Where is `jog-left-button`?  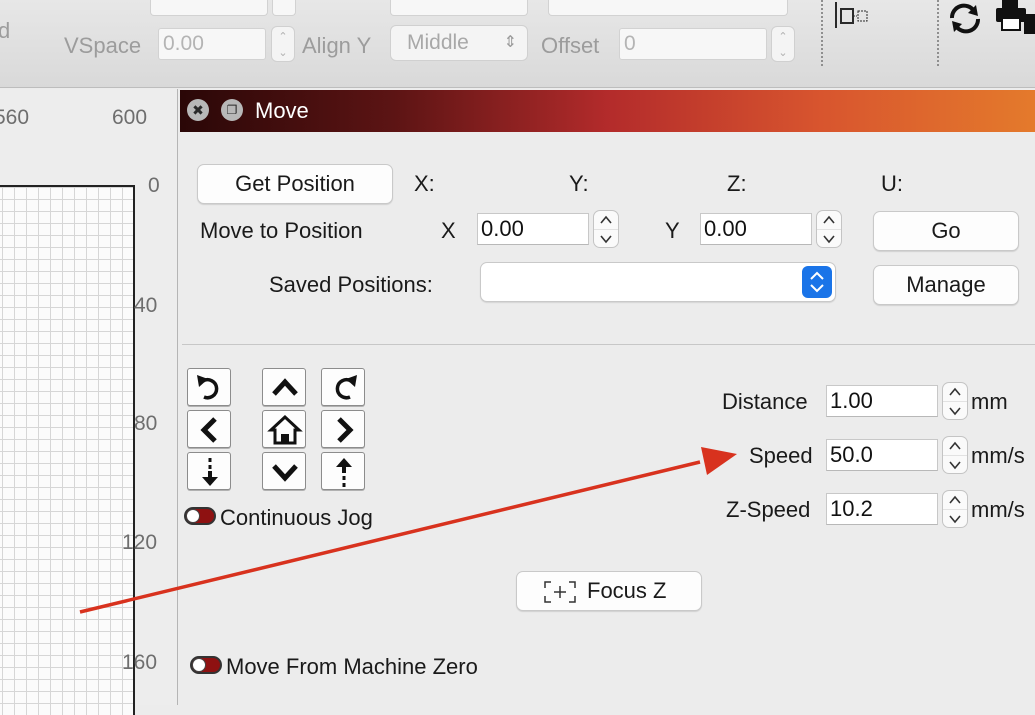 jog-left-button is located at coordinates (209, 429).